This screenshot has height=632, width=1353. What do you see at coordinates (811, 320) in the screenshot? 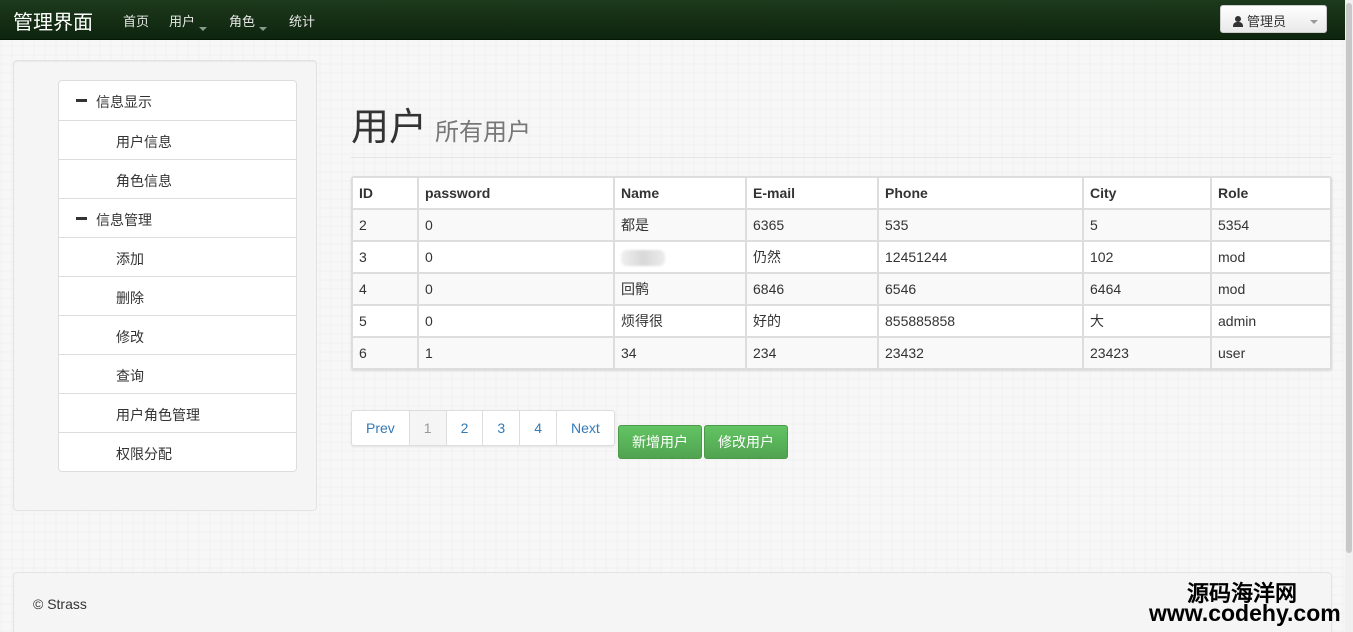
I see `cell-email: 好的` at bounding box center [811, 320].